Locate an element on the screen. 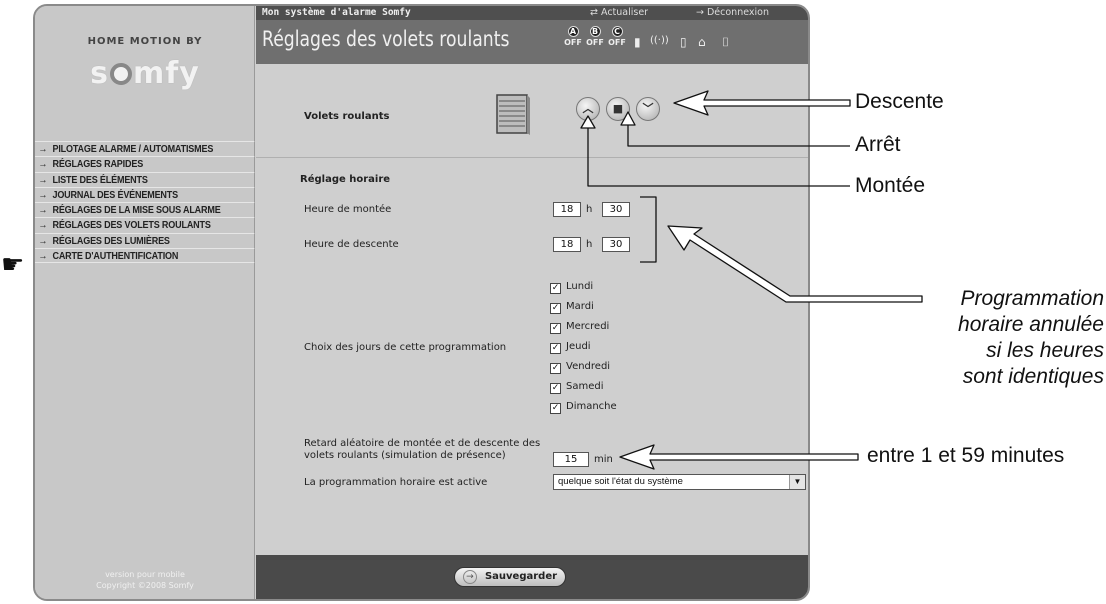 The image size is (1106, 604). logout-label: Déconnexion is located at coordinates (737, 12).